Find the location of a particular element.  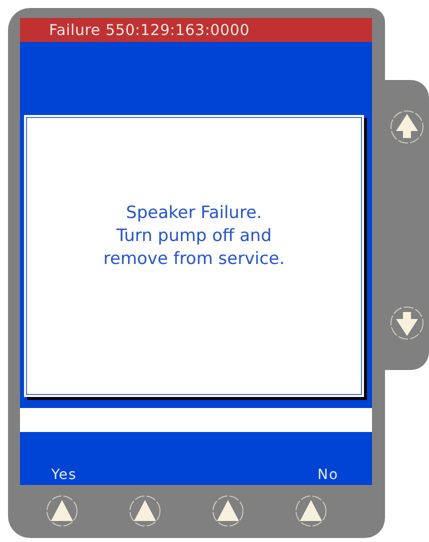

scroll-up-button is located at coordinates (407, 127).